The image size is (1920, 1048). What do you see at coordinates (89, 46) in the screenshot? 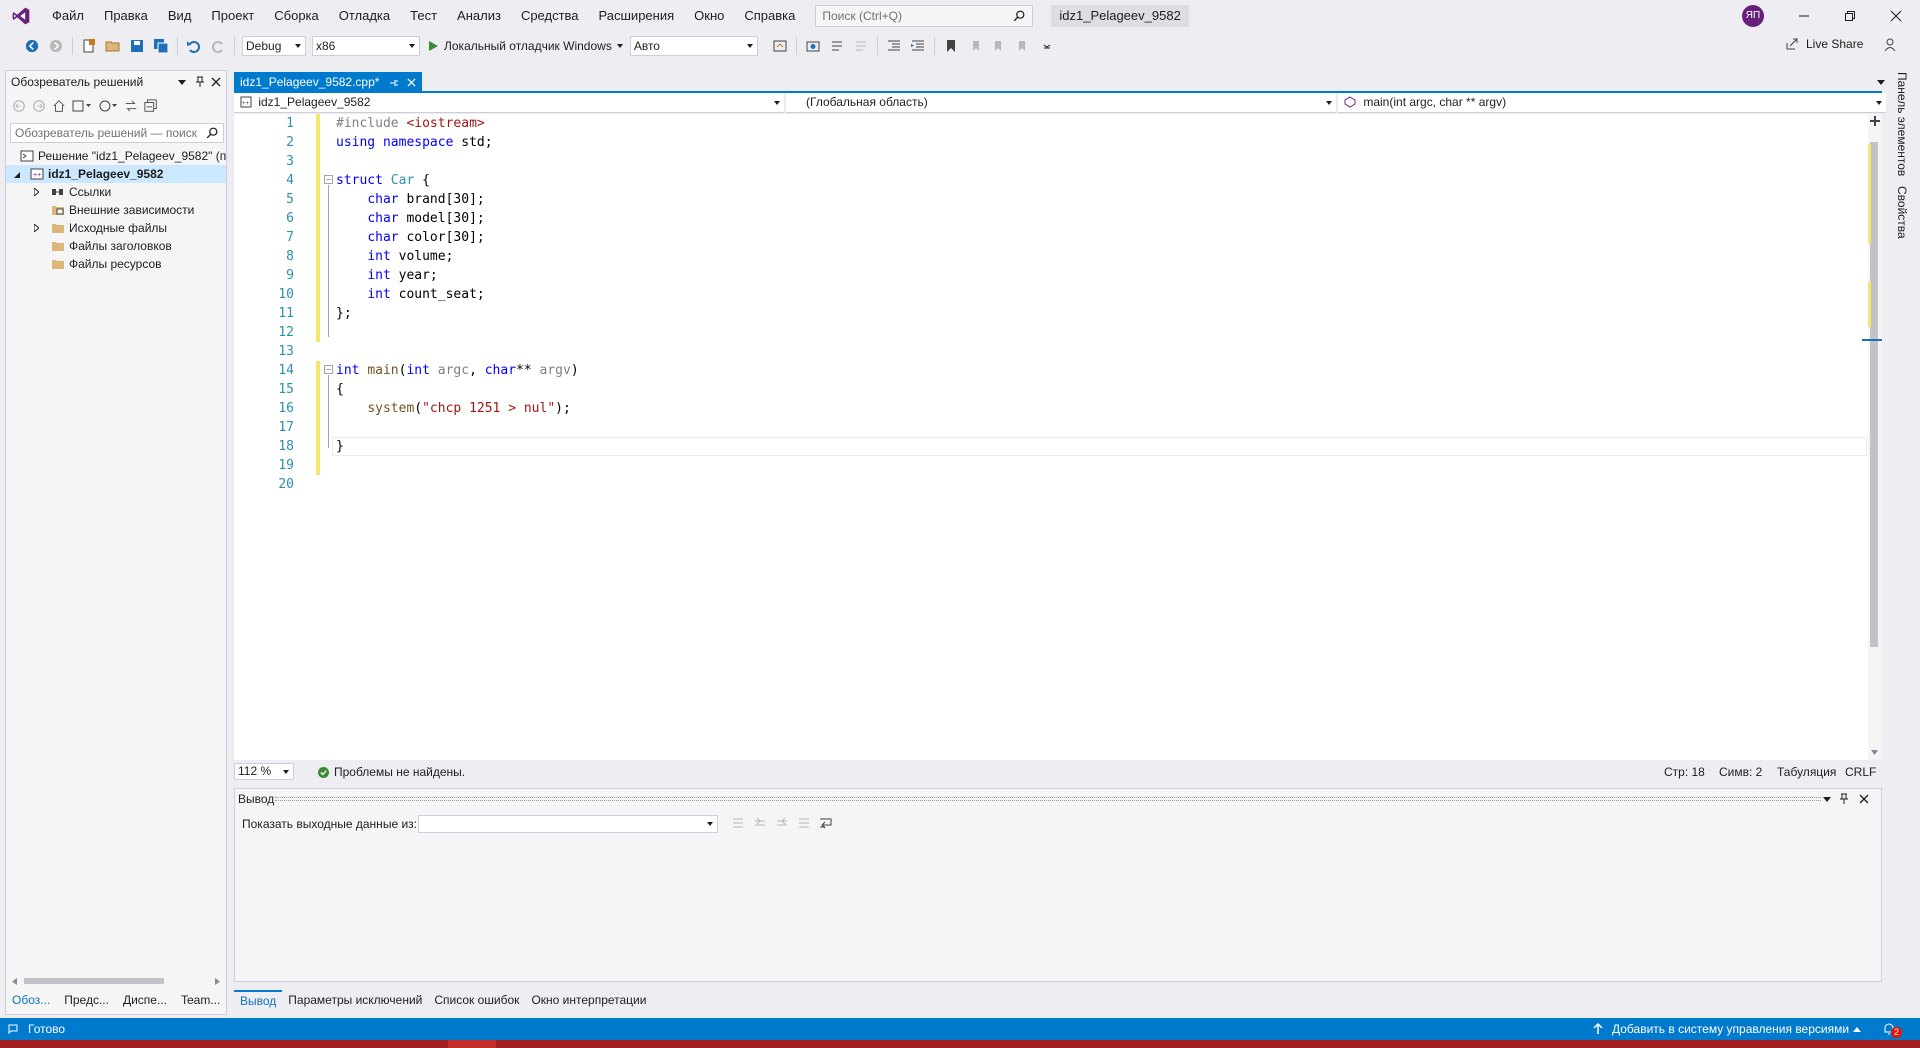
I see `new-project-button` at bounding box center [89, 46].